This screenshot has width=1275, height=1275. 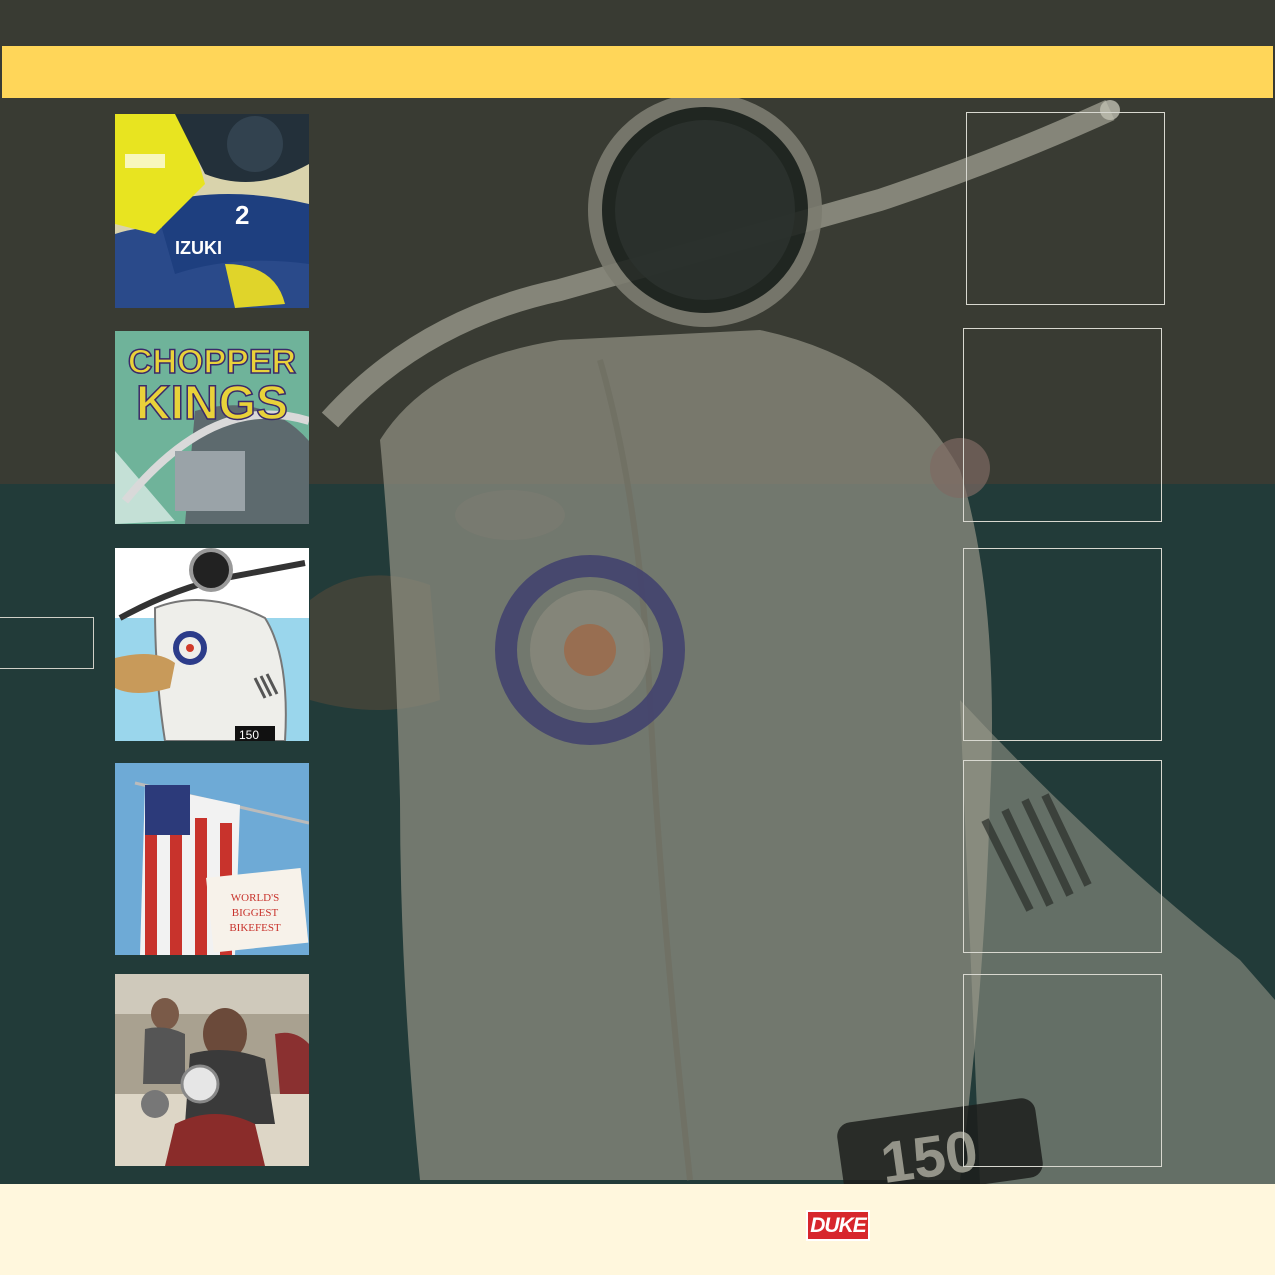 I want to click on thumbnail-bikefest: WORLD'S BIGGEST BIKEFEST, so click(x=212, y=859).